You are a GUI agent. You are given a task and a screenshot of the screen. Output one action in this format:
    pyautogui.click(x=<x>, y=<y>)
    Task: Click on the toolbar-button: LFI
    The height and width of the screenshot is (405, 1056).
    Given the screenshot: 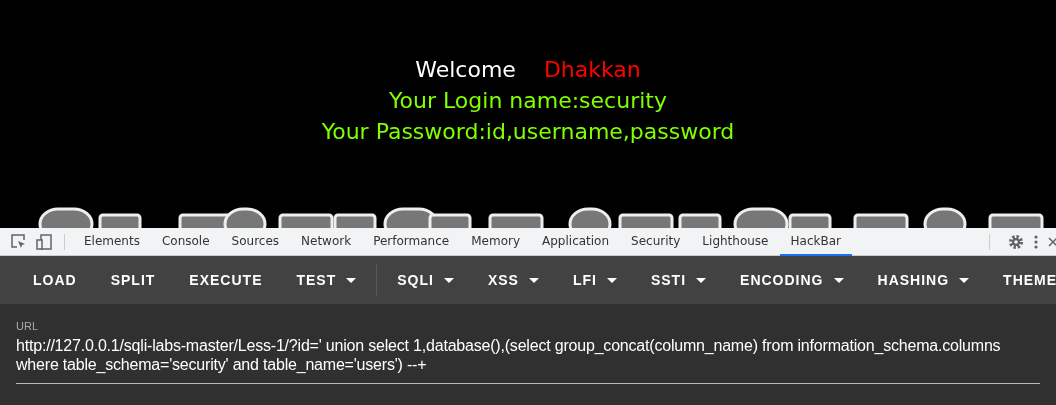 What is the action you would take?
    pyautogui.click(x=594, y=280)
    